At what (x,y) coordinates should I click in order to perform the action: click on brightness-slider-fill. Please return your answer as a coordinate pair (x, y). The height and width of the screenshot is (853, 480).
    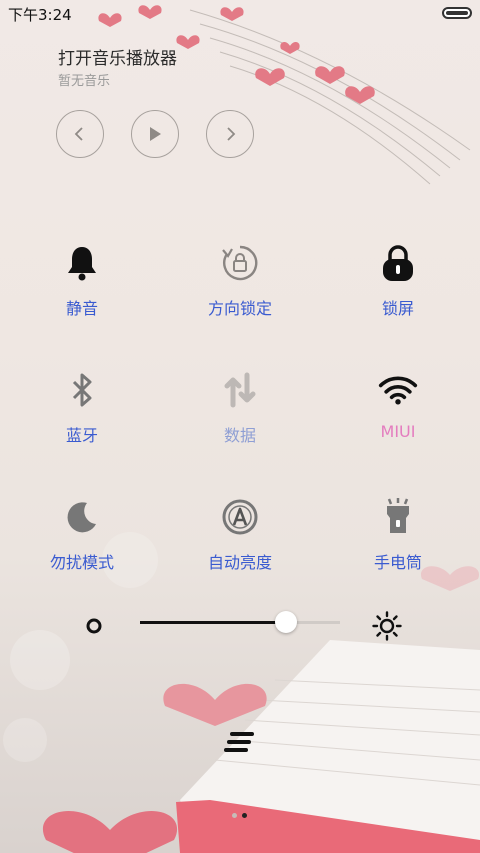
    Looking at the image, I should click on (213, 622).